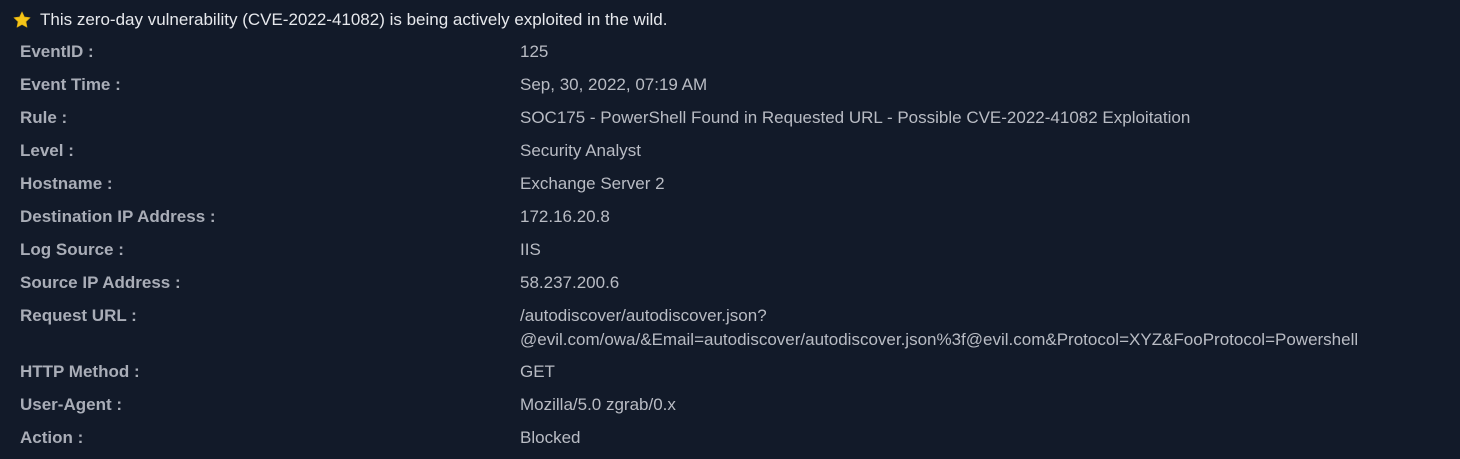 Image resolution: width=1460 pixels, height=459 pixels. Describe the element at coordinates (735, 155) in the screenshot. I see `field-level: Level : Security Analyst` at that location.